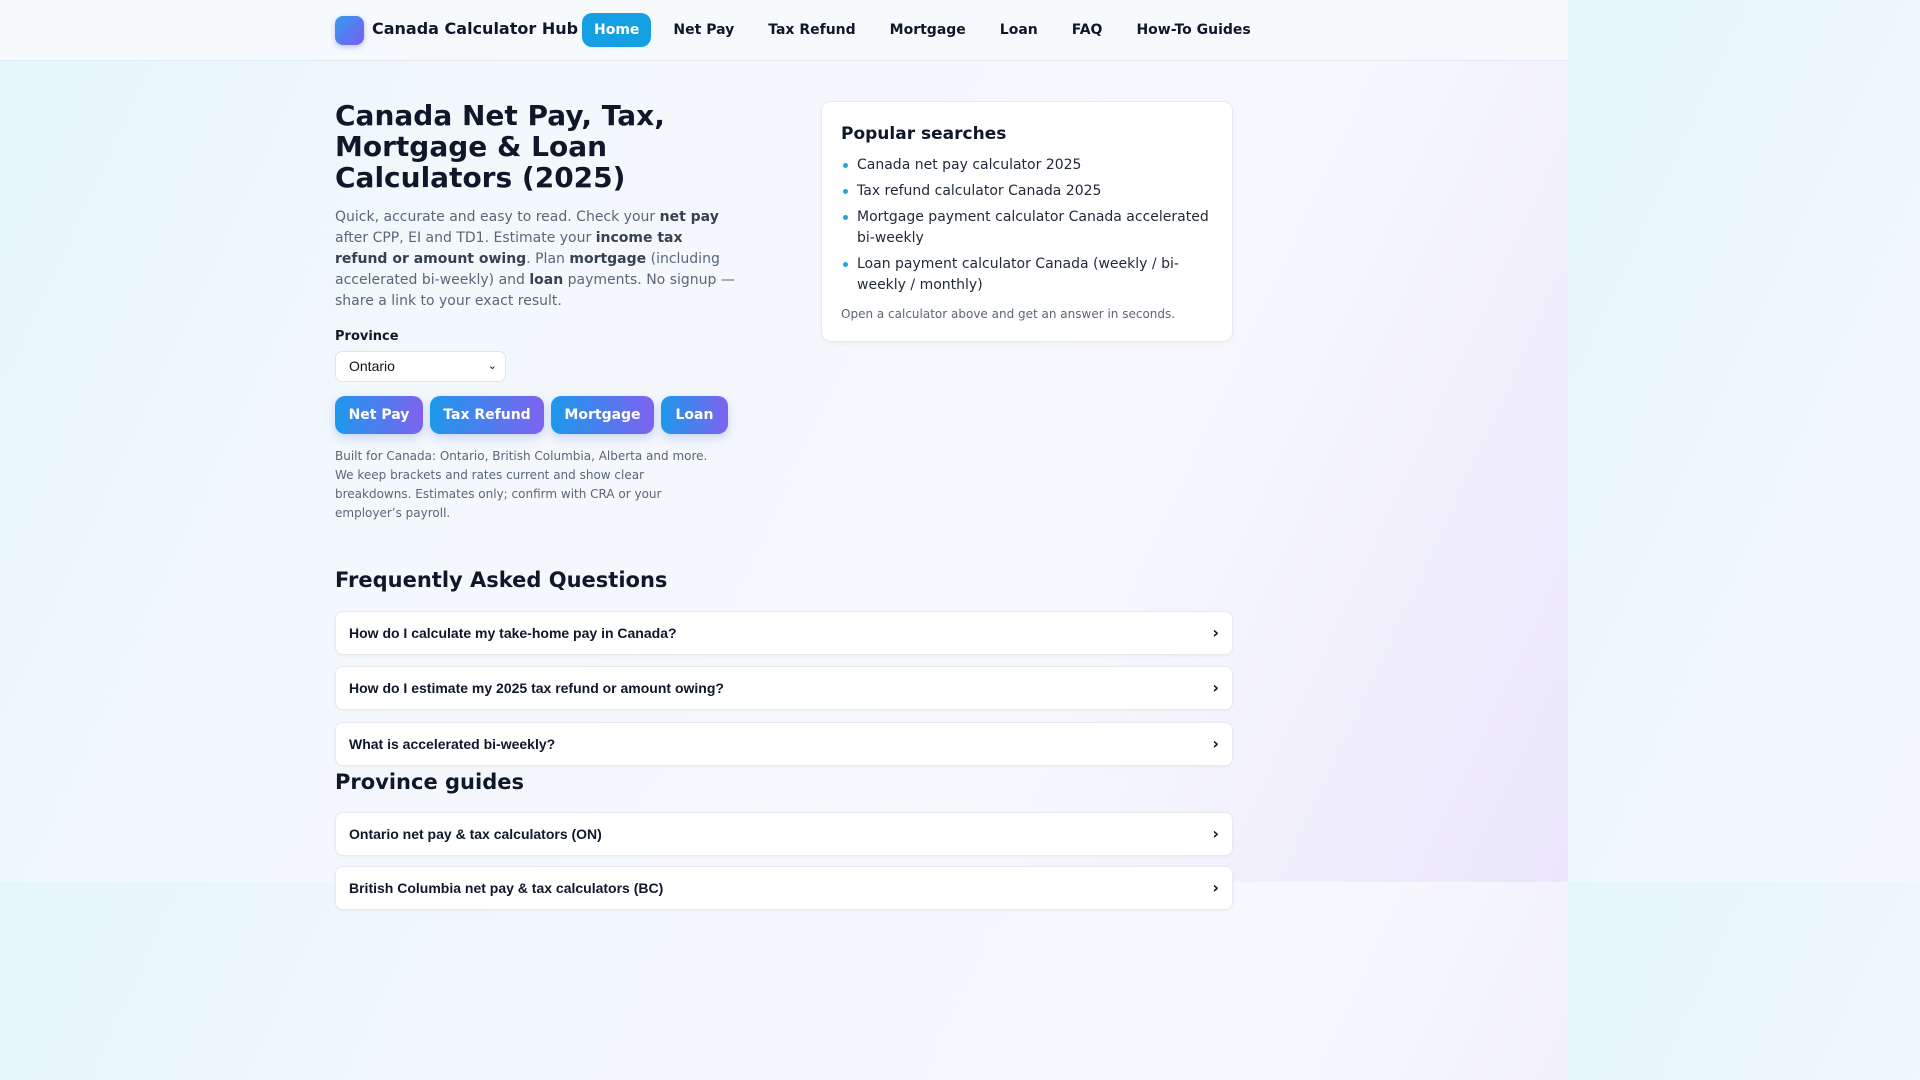  What do you see at coordinates (475, 28) in the screenshot?
I see `brand-name: Canada Calculator Hub` at bounding box center [475, 28].